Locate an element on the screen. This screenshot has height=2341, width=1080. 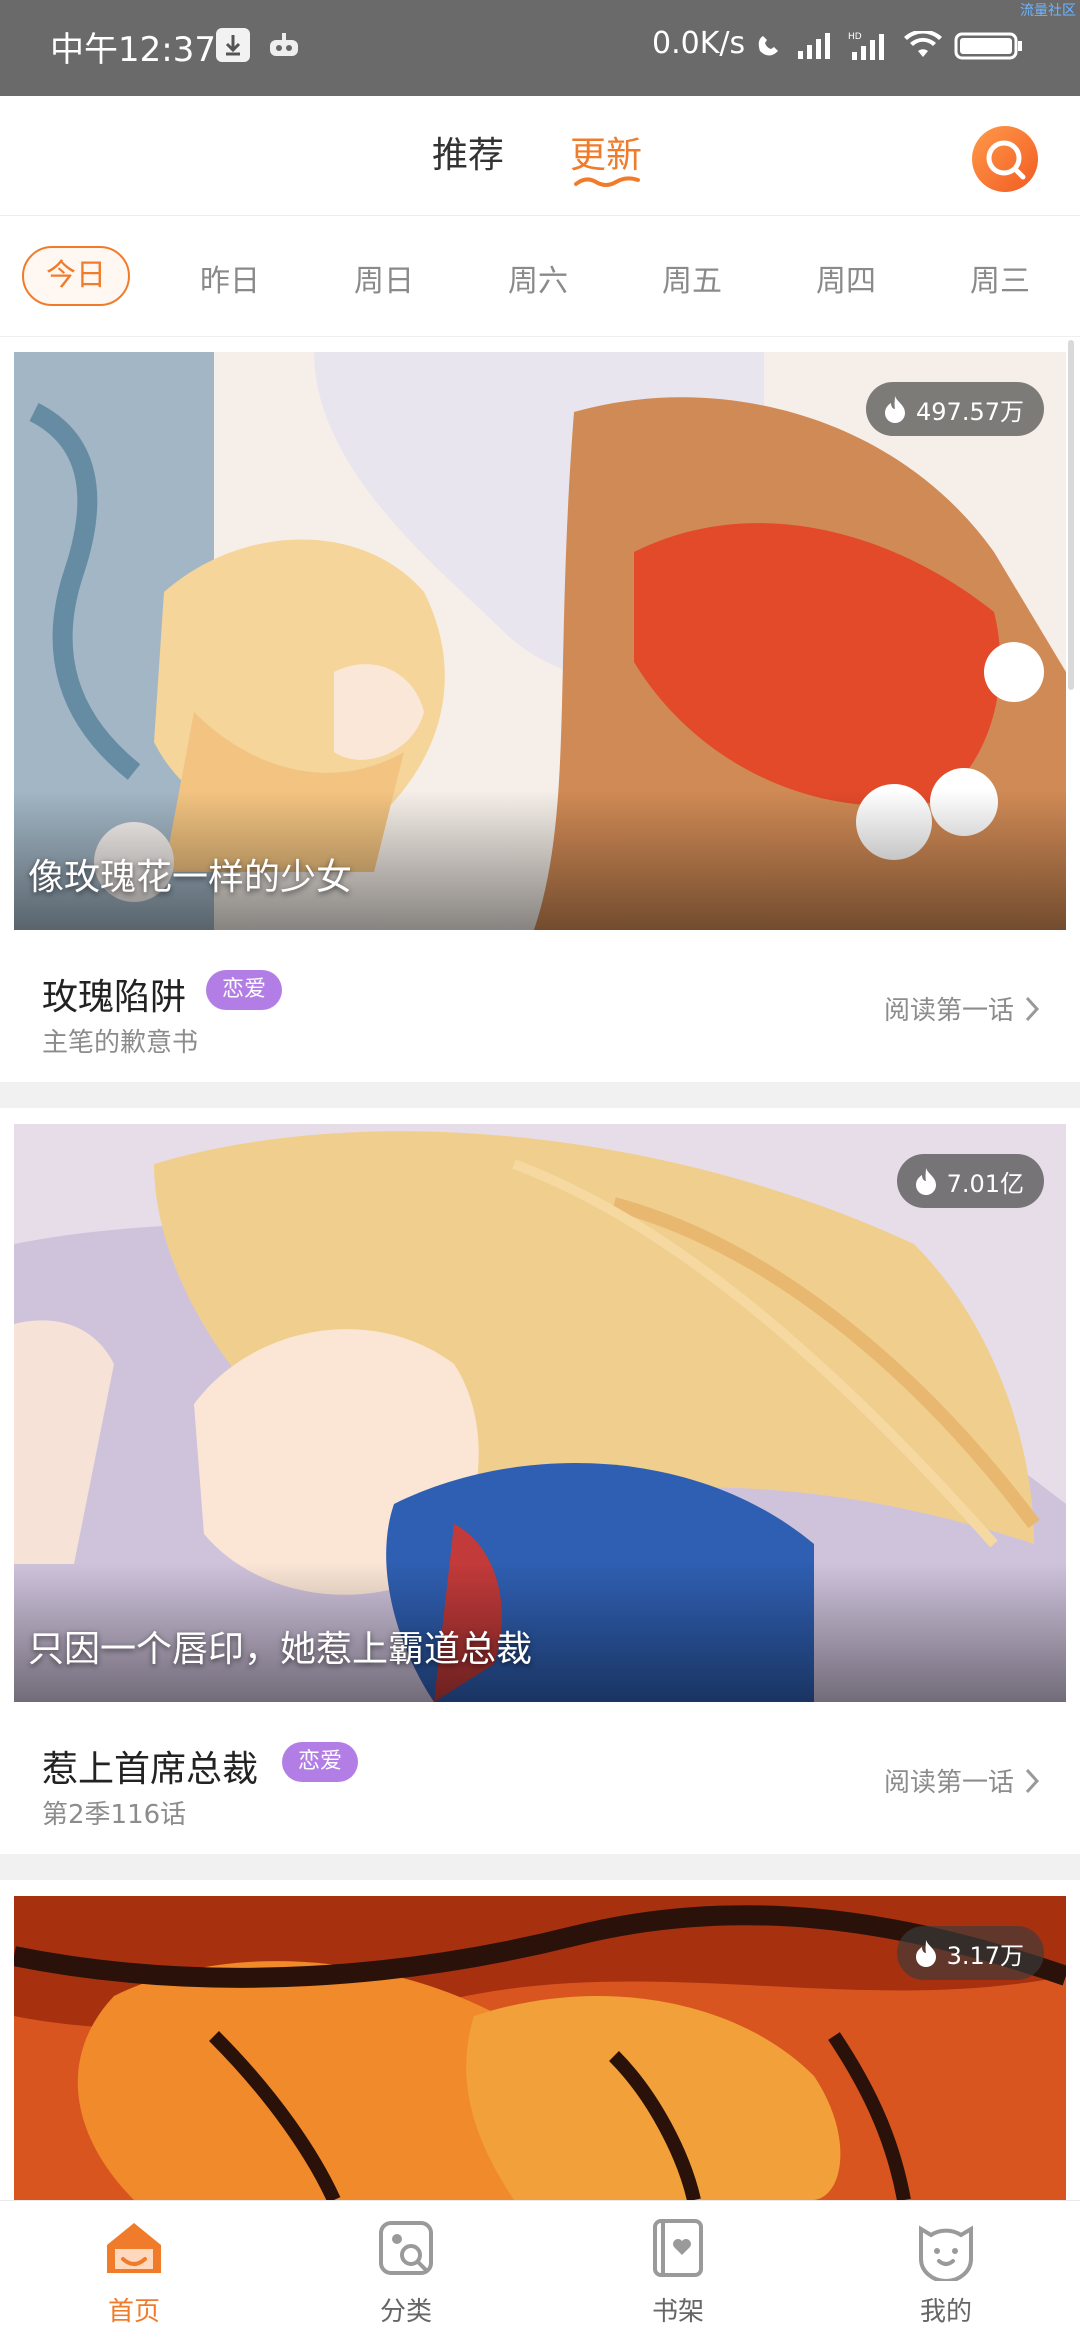
robot-icon is located at coordinates (284, 46).